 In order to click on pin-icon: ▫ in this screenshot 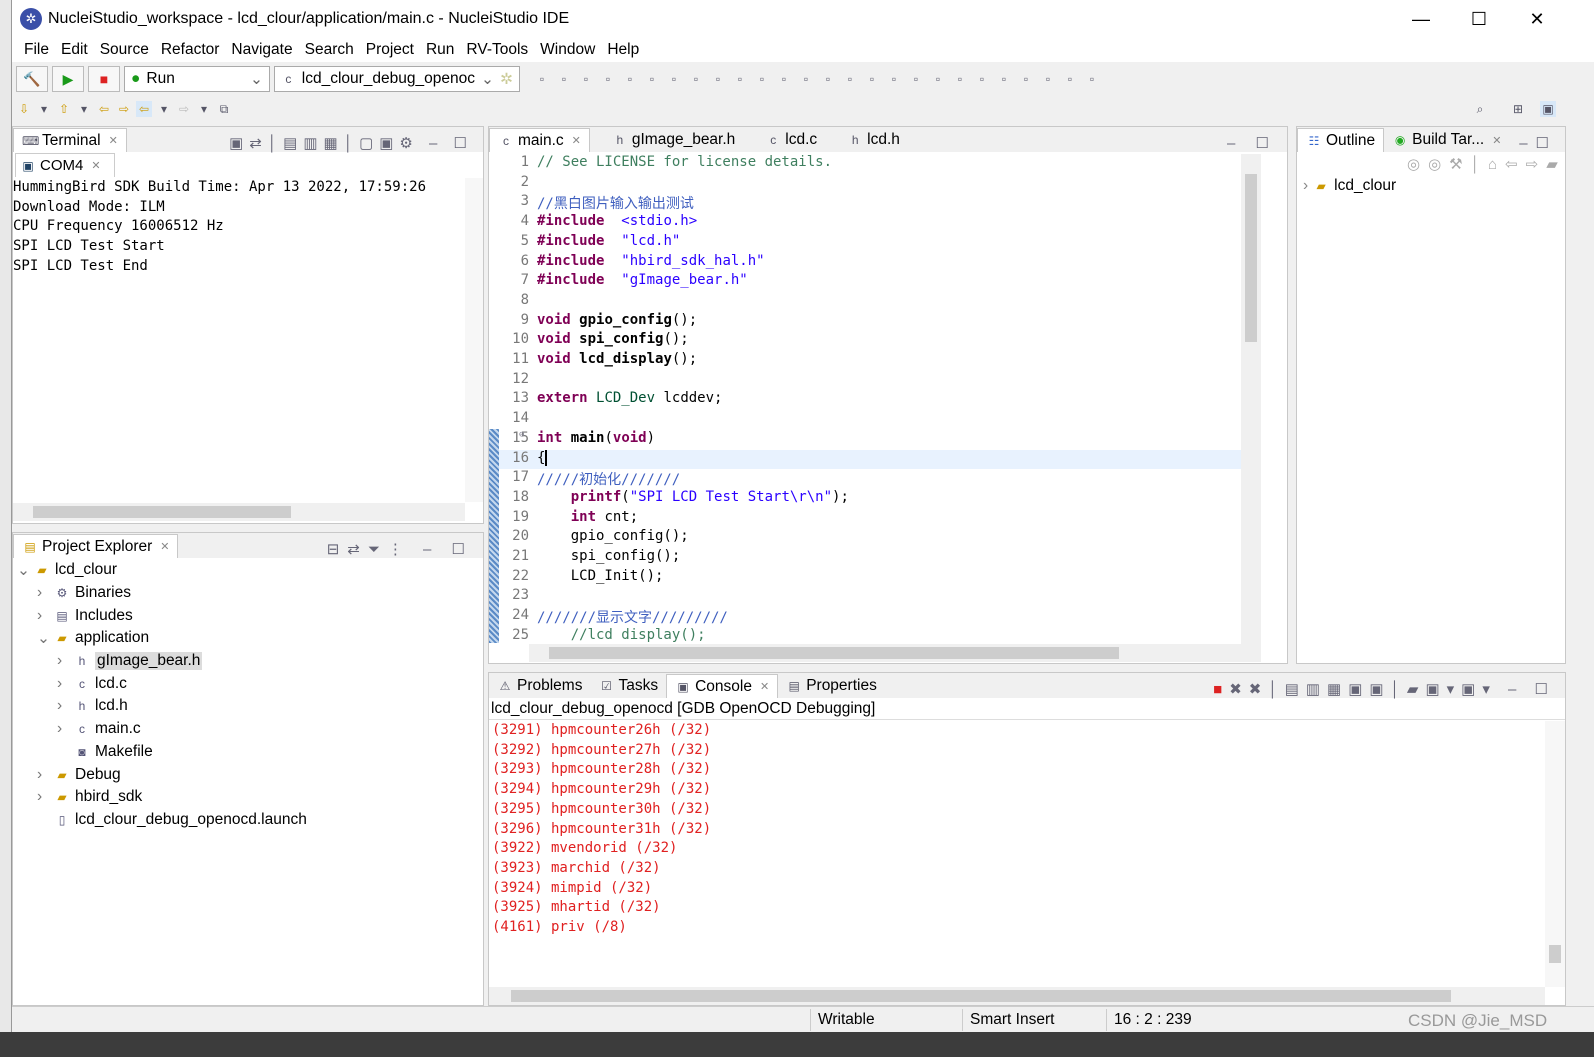, I will do `click(1004, 79)`.